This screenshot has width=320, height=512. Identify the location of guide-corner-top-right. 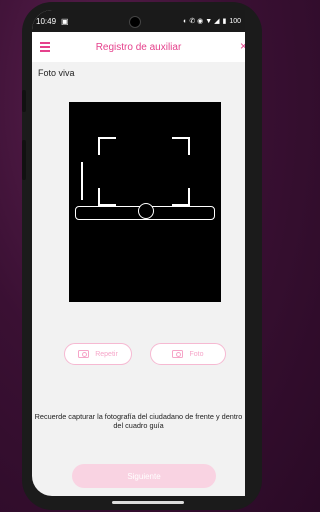
(181, 146).